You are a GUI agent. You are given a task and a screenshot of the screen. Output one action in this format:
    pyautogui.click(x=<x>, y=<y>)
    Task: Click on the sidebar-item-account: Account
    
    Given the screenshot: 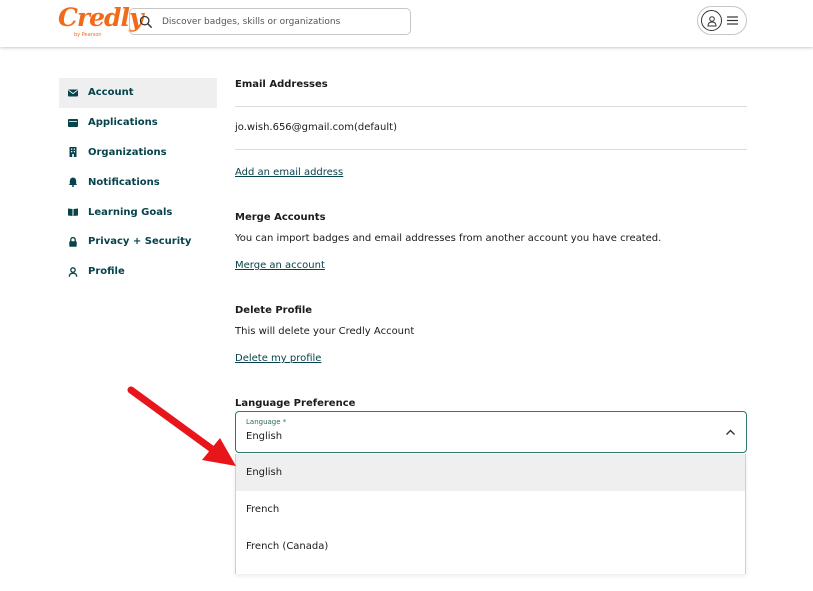 What is the action you would take?
    pyautogui.click(x=138, y=93)
    